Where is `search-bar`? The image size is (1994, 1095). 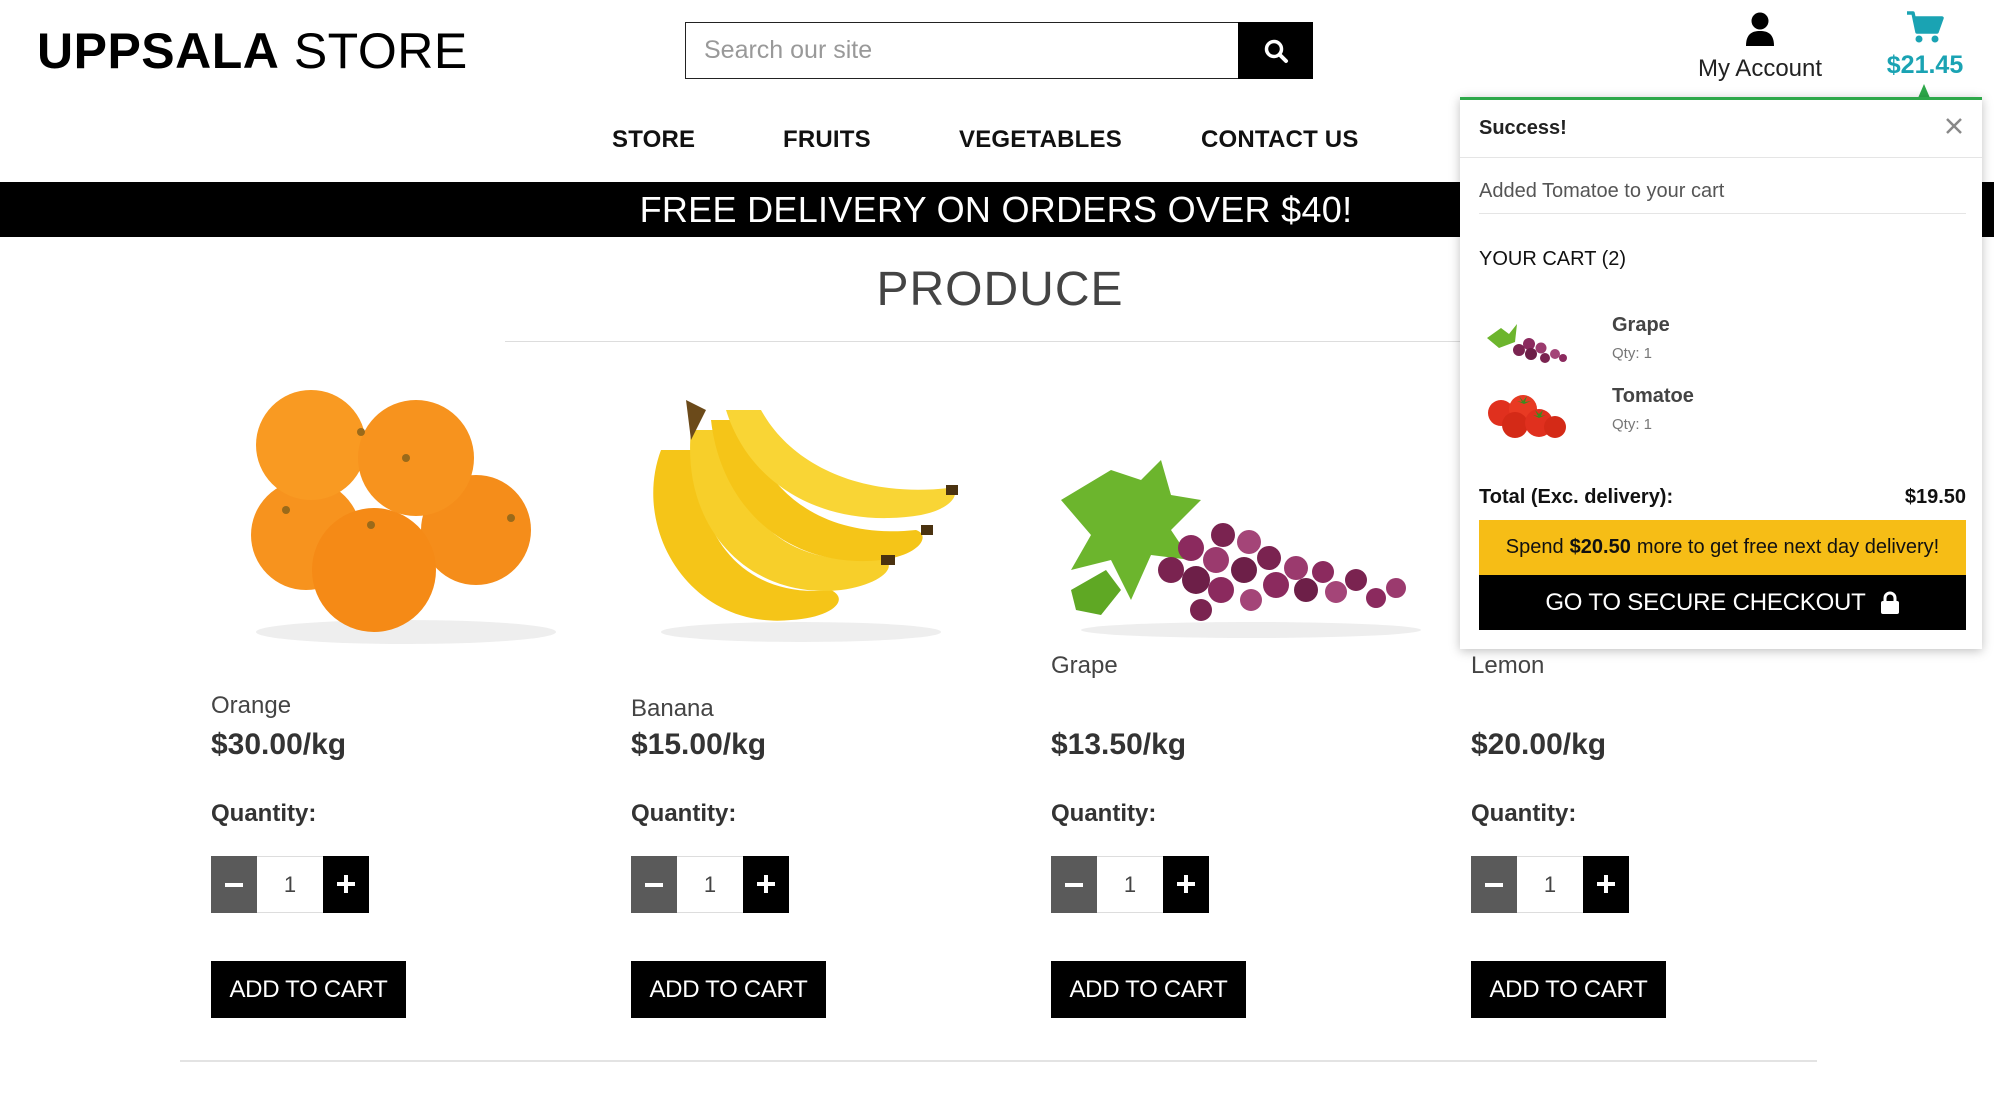
search-bar is located at coordinates (999, 50).